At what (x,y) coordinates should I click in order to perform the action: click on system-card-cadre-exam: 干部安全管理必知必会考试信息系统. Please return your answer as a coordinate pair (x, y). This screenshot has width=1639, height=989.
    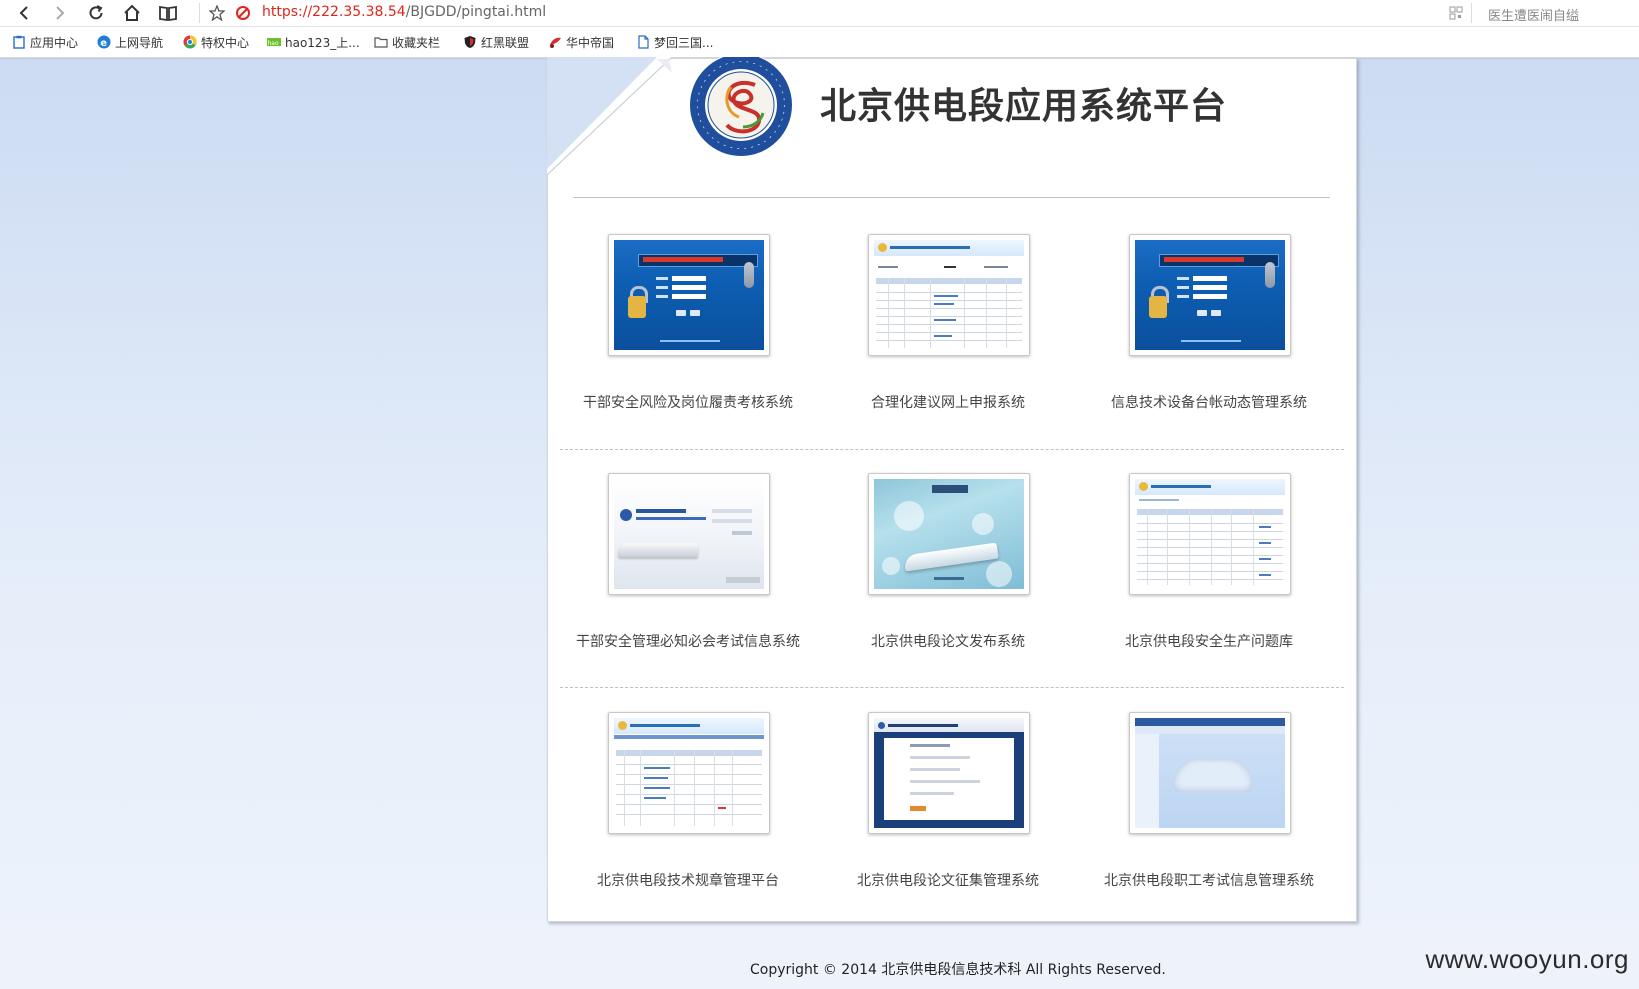
    Looking at the image, I should click on (688, 568).